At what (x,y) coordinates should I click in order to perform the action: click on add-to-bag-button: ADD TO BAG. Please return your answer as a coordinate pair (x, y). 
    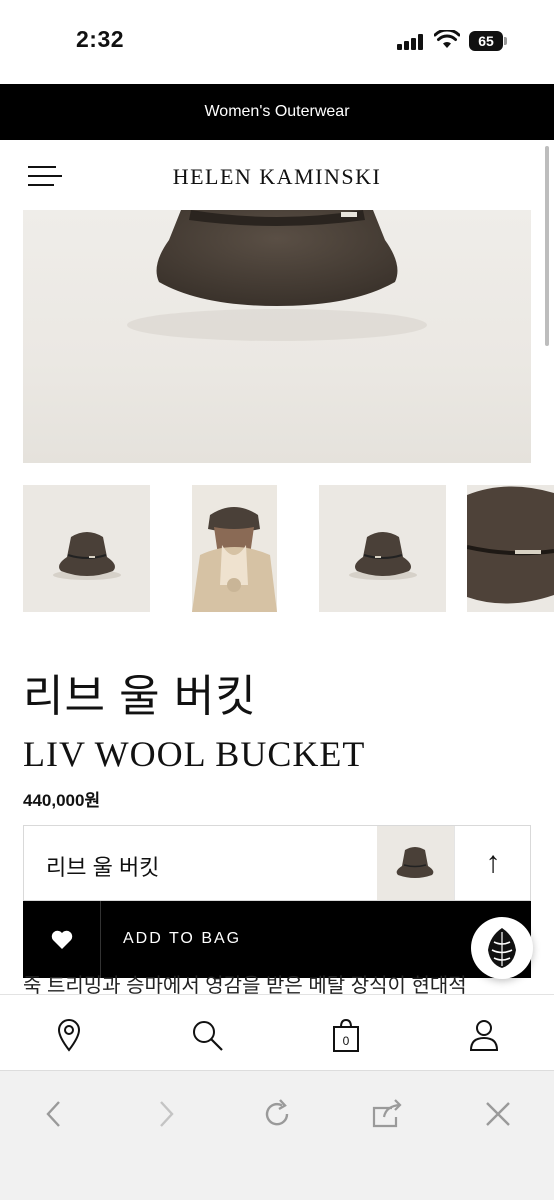
    Looking at the image, I should click on (182, 939).